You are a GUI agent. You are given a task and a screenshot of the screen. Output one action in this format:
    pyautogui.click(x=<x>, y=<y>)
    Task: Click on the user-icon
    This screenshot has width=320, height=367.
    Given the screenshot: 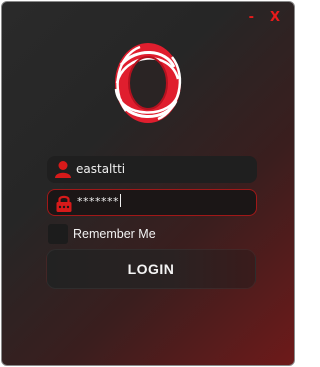 What is the action you would take?
    pyautogui.click(x=63, y=169)
    